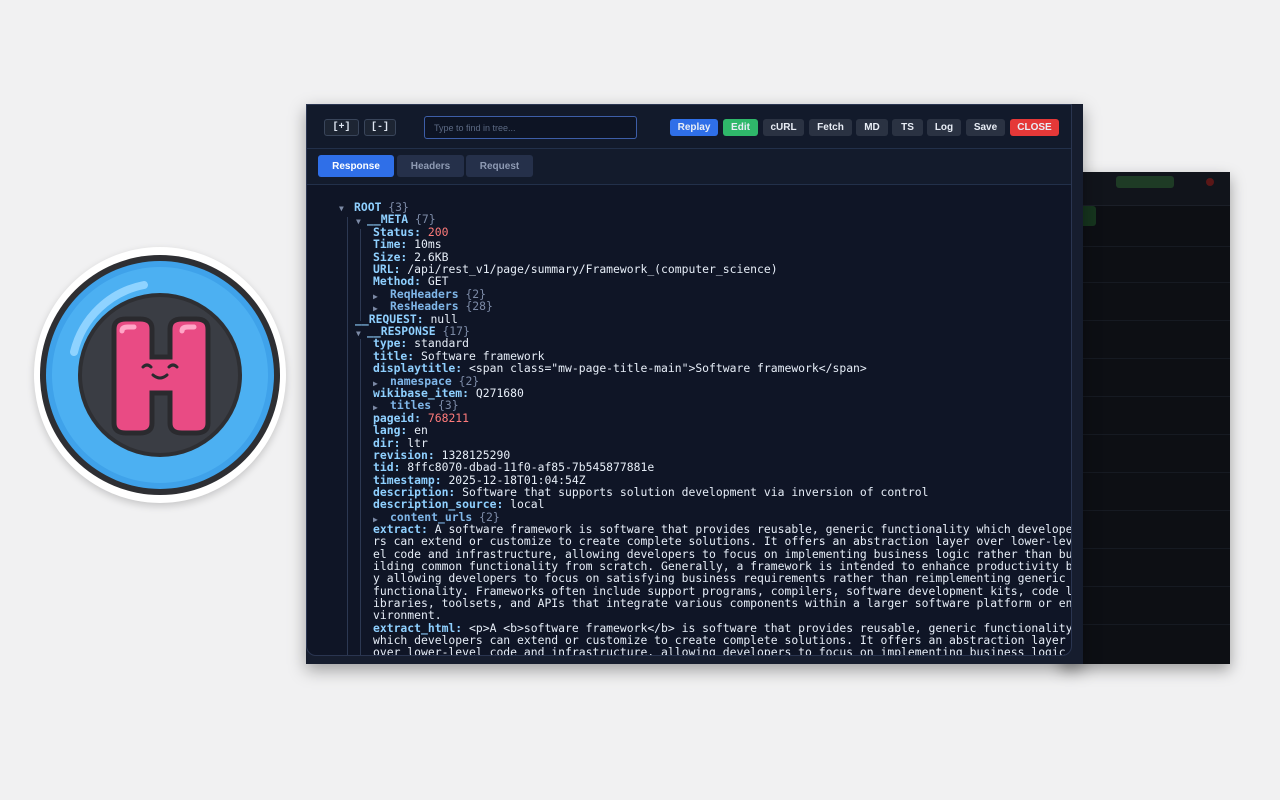 The height and width of the screenshot is (800, 1280). I want to click on curl-button: cURL, so click(783, 127).